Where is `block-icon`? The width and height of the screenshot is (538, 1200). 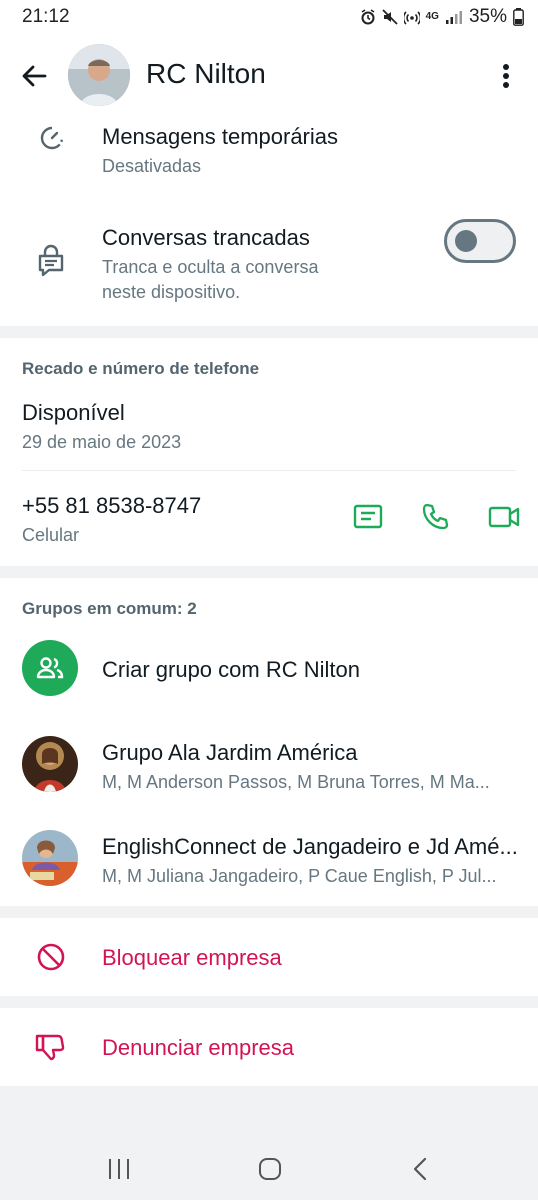 block-icon is located at coordinates (51, 957).